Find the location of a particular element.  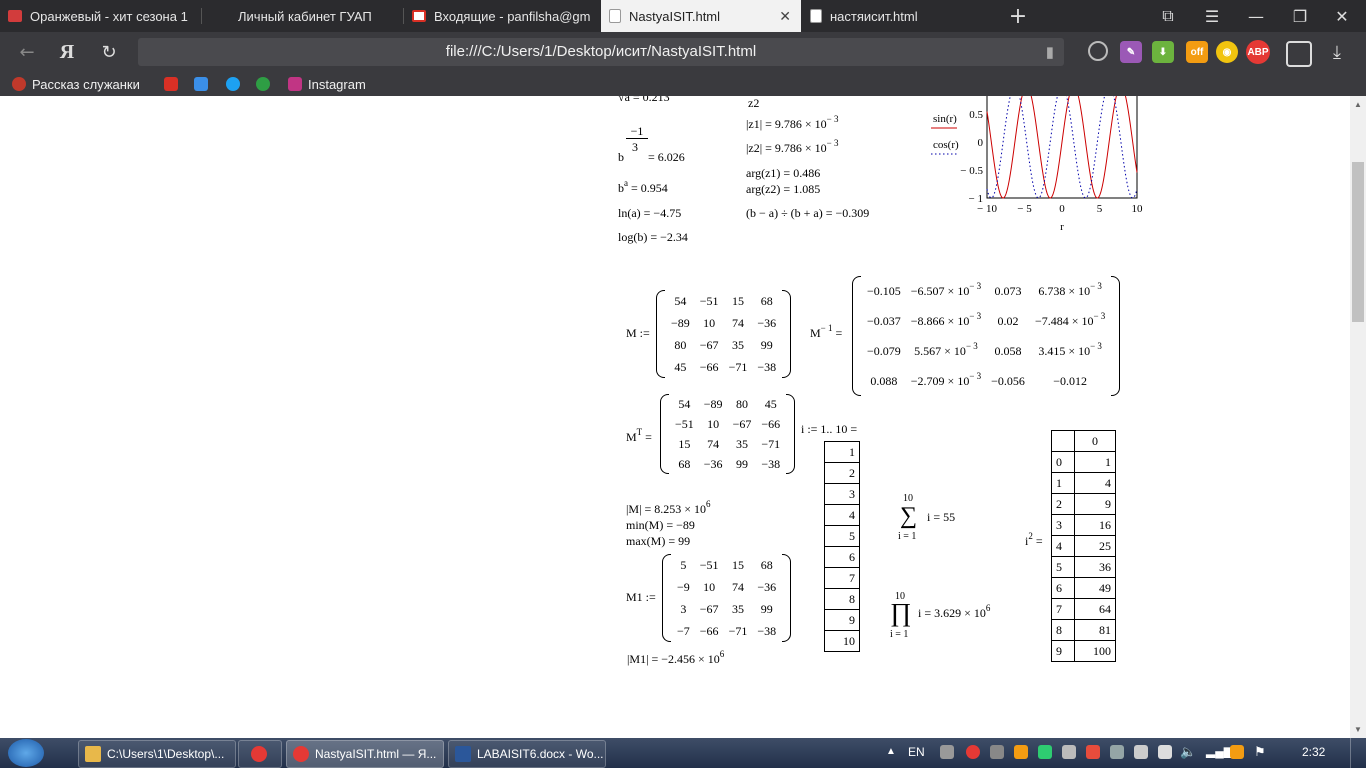

tabs-overview-icon: ⧉ is located at coordinates (1168, 16).